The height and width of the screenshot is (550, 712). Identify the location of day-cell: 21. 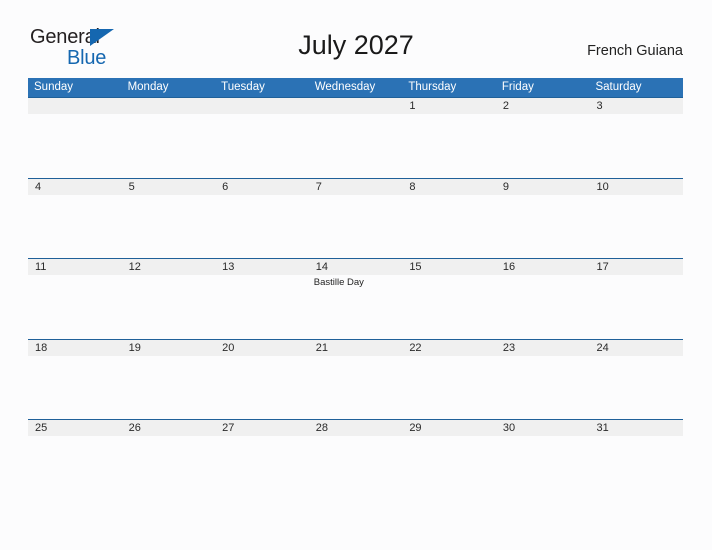
(356, 348).